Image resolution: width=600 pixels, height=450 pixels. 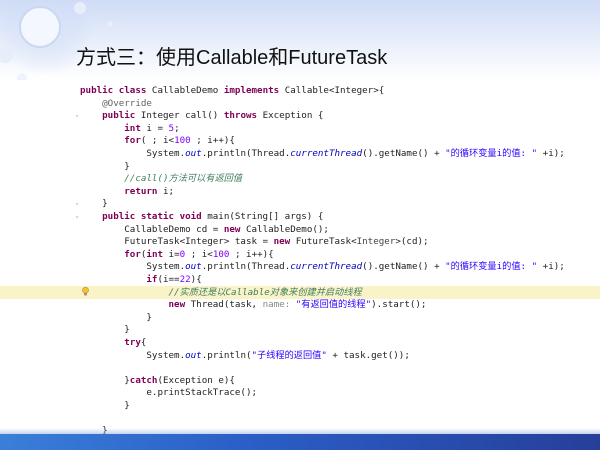 What do you see at coordinates (85, 291) in the screenshot?
I see `lightbulb-icon` at bounding box center [85, 291].